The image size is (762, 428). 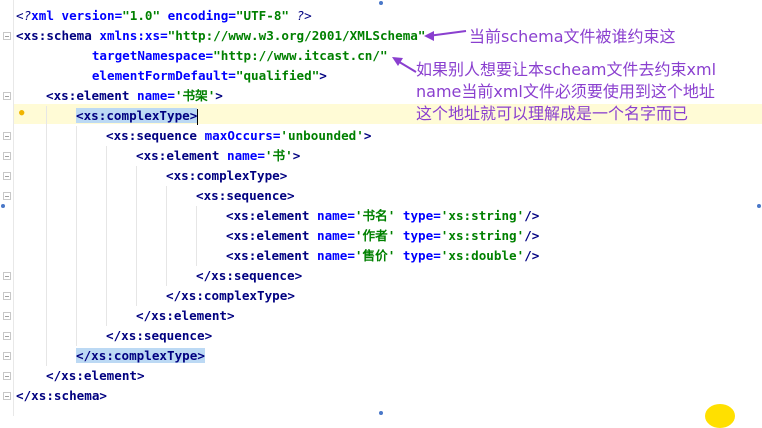 What do you see at coordinates (277, 16) in the screenshot?
I see `code-line: <?xml version="1.0" encoding="UTF-8" ?>` at bounding box center [277, 16].